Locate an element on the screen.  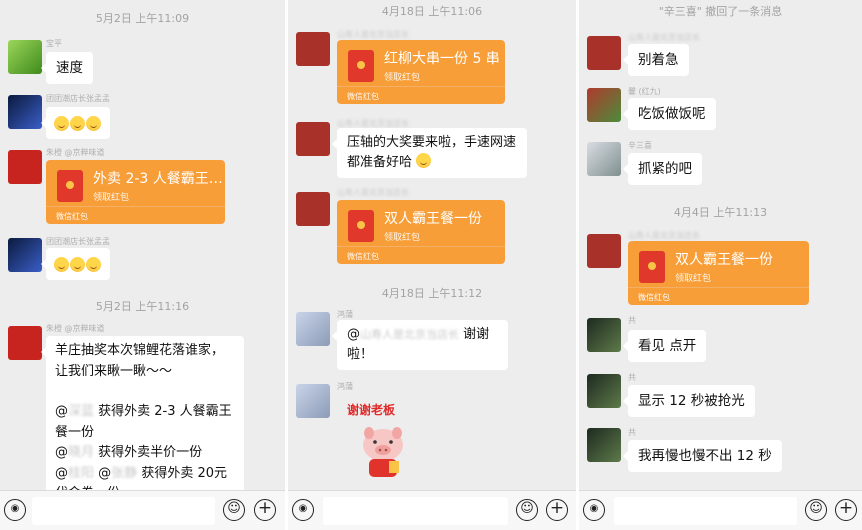
message-bubble: 看见 点开 is located at coordinates (664, 346).